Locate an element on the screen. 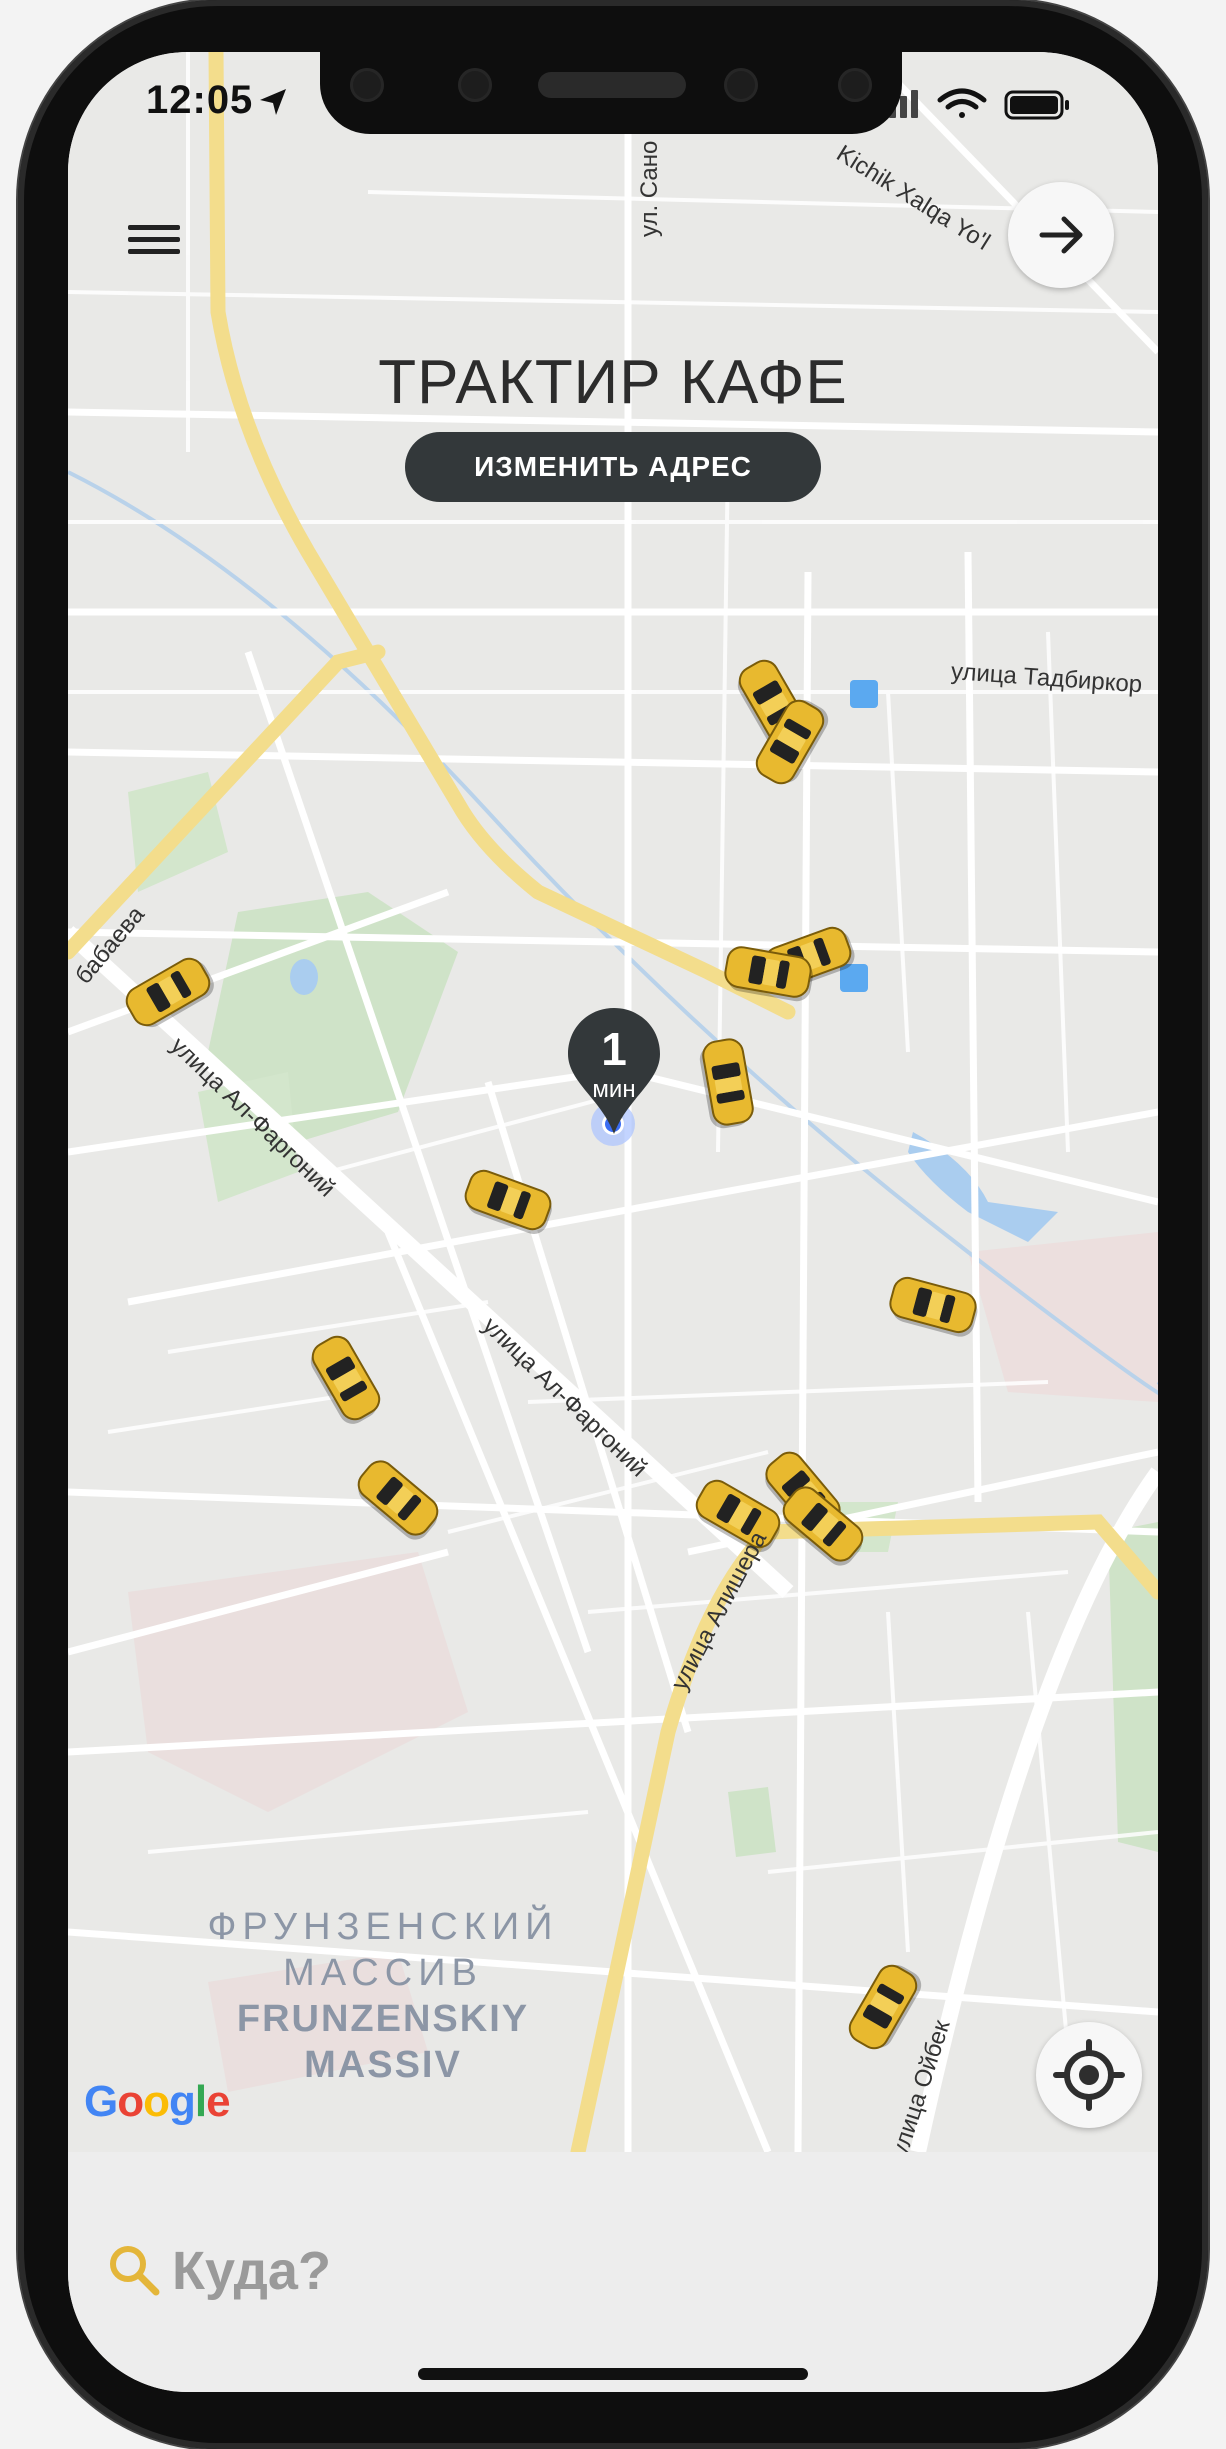 The image size is (1226, 2449). district-label: ФРУНЗЕНСКИЙ МАССИВ FRUNZENSKIY MASSIV is located at coordinates (383, 1996).